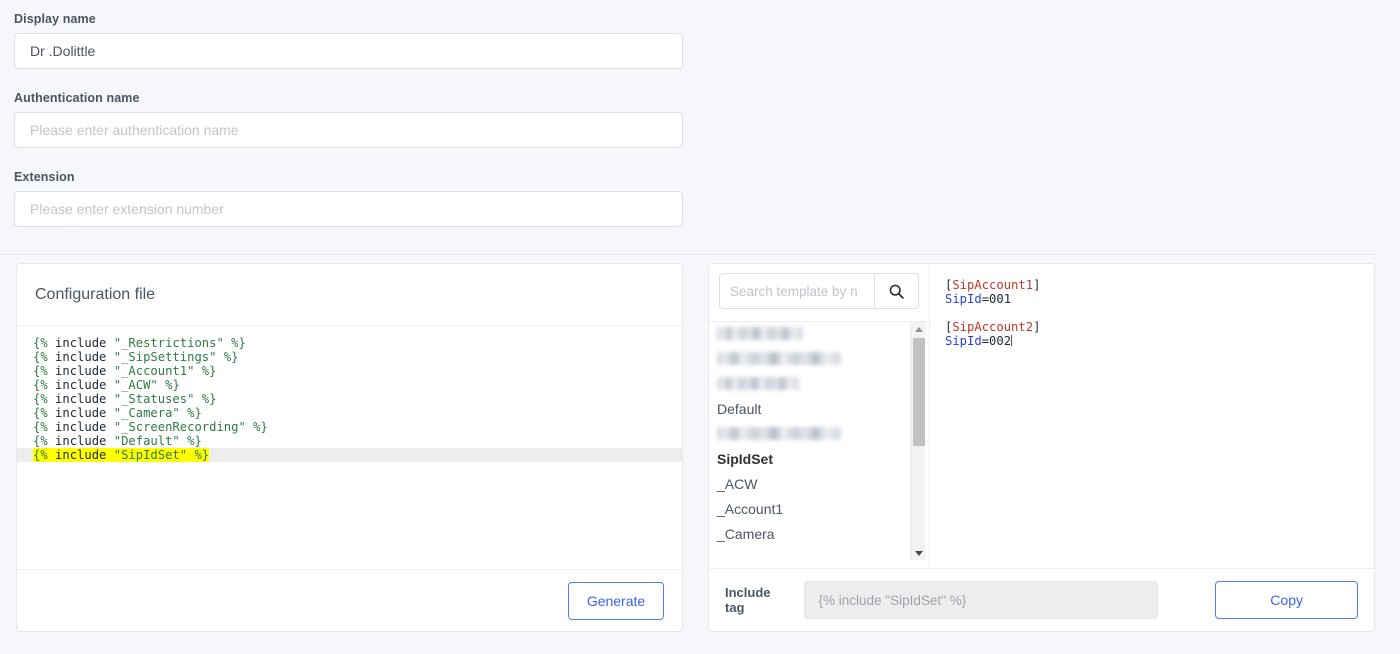 The width and height of the screenshot is (1400, 654). I want to click on template-item-label: _Account1, so click(750, 509).